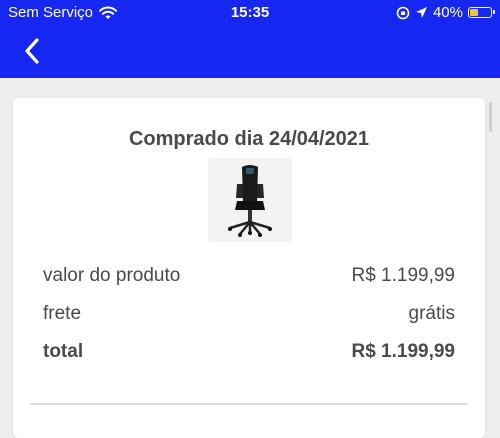 Image resolution: width=500 pixels, height=438 pixels. Describe the element at coordinates (249, 139) in the screenshot. I see `purchase-date-title: Comprado dia 24/04/2021` at that location.